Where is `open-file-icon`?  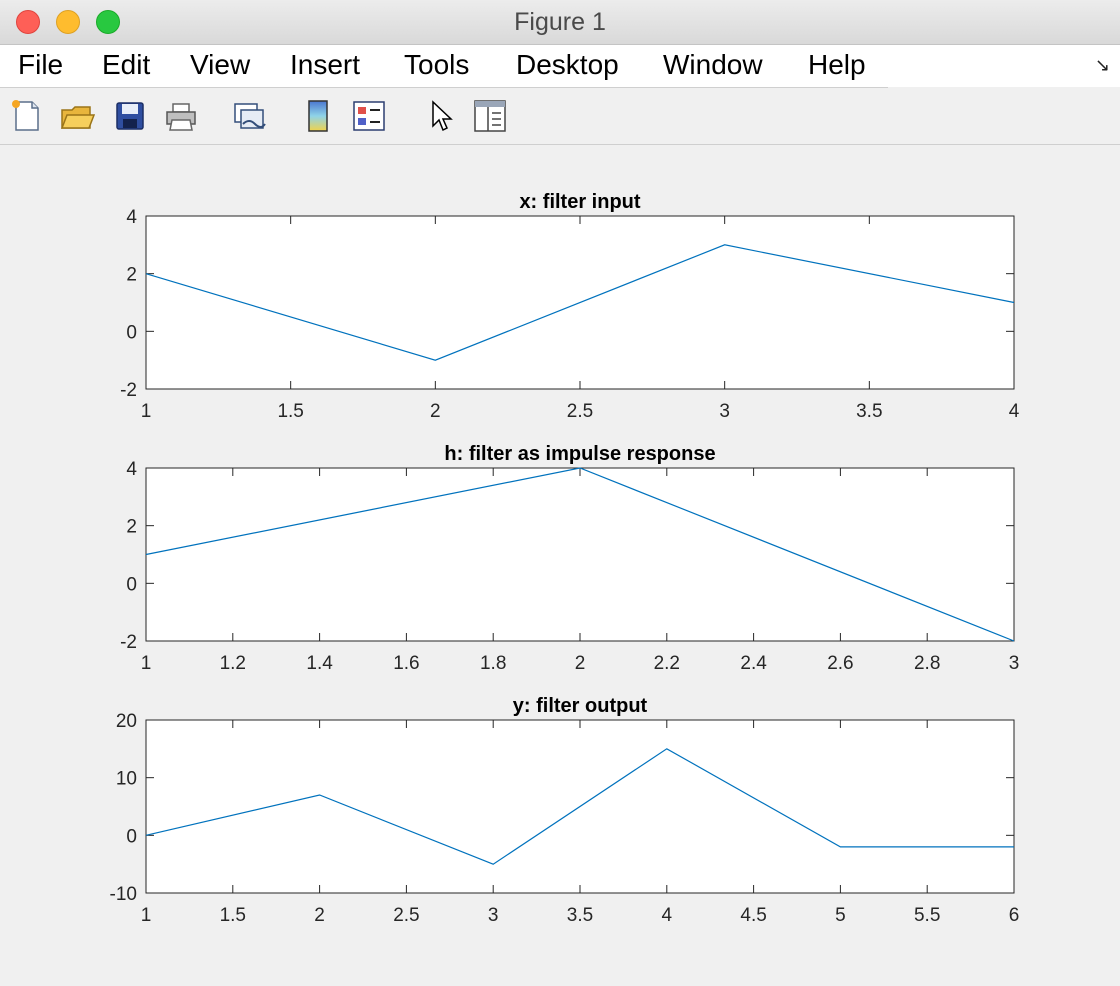 open-file-icon is located at coordinates (77, 116).